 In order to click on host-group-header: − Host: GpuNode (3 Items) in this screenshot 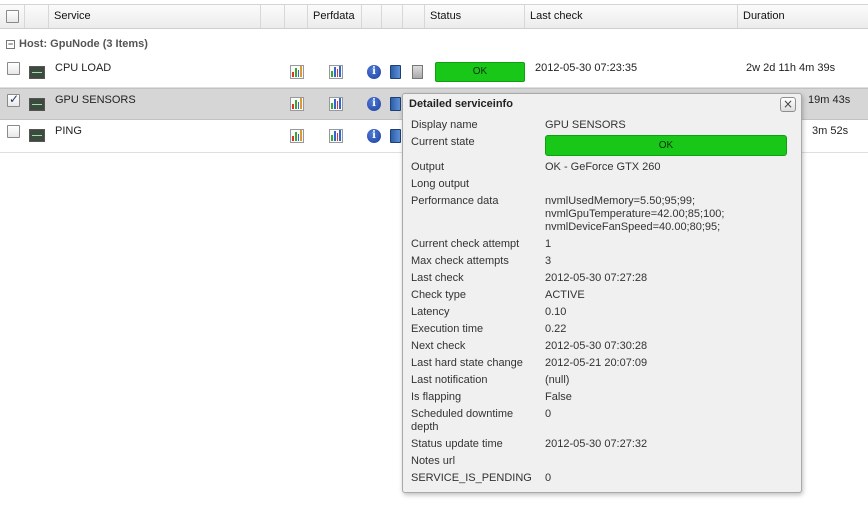, I will do `click(434, 44)`.